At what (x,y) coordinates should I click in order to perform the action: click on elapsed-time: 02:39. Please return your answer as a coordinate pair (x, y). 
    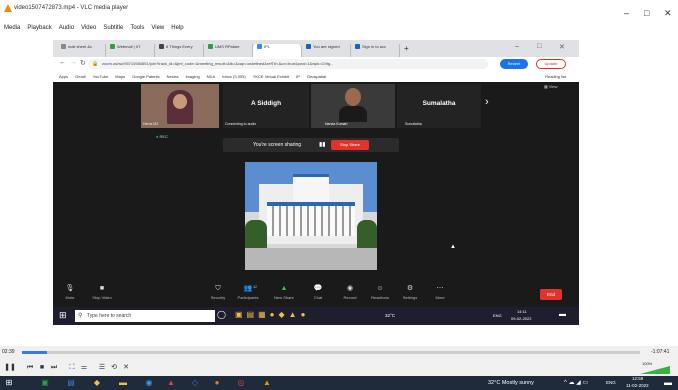
    Looking at the image, I should click on (8, 352).